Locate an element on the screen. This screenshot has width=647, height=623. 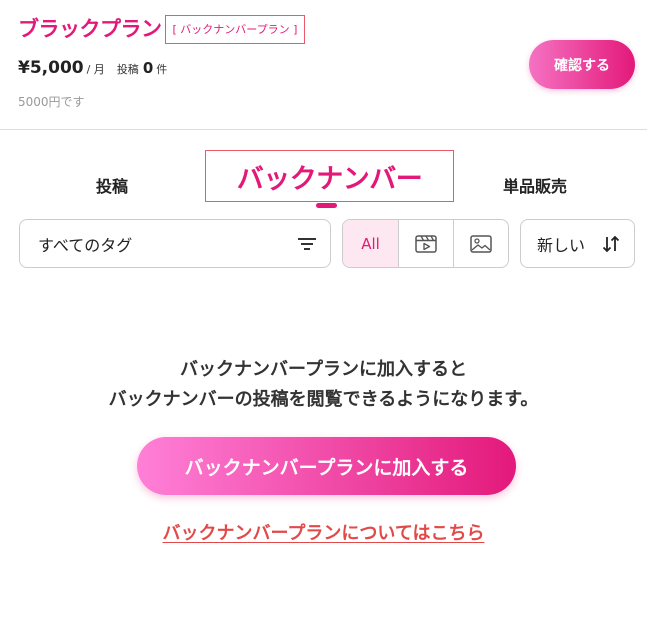
type-video-option is located at coordinates (425, 243).